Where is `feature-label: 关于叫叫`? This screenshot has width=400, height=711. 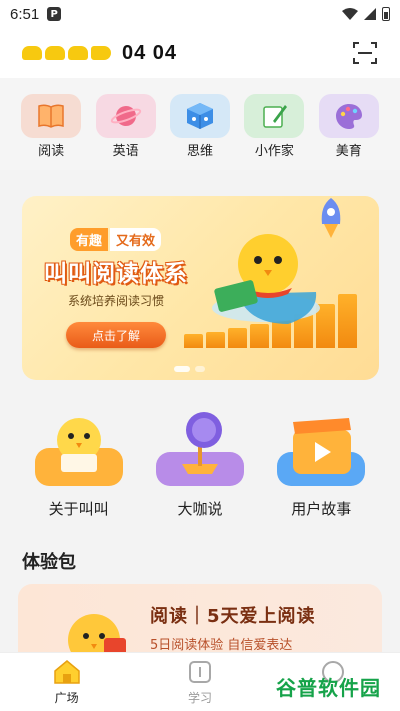 feature-label: 关于叫叫 is located at coordinates (78, 509).